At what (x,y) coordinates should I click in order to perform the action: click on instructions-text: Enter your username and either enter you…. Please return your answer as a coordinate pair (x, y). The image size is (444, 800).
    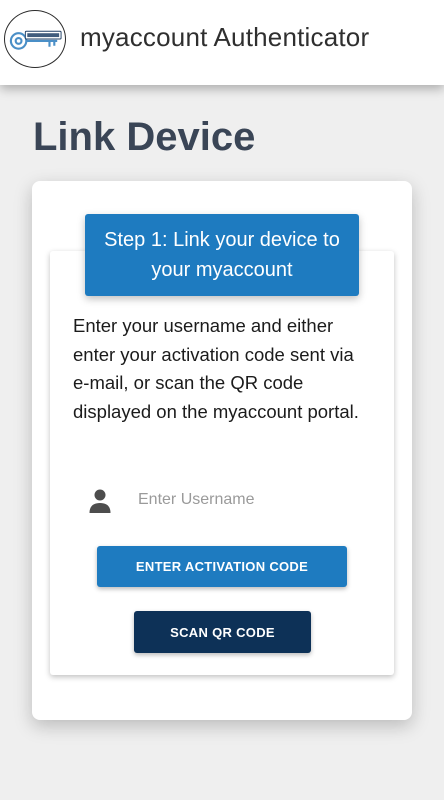
    Looking at the image, I should click on (216, 368).